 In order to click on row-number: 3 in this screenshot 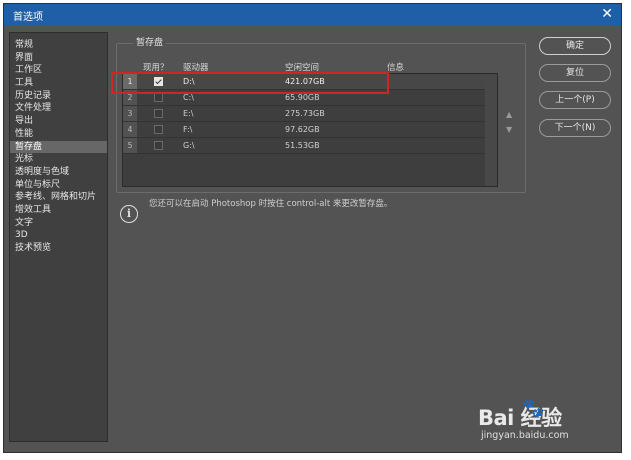, I will do `click(130, 113)`.